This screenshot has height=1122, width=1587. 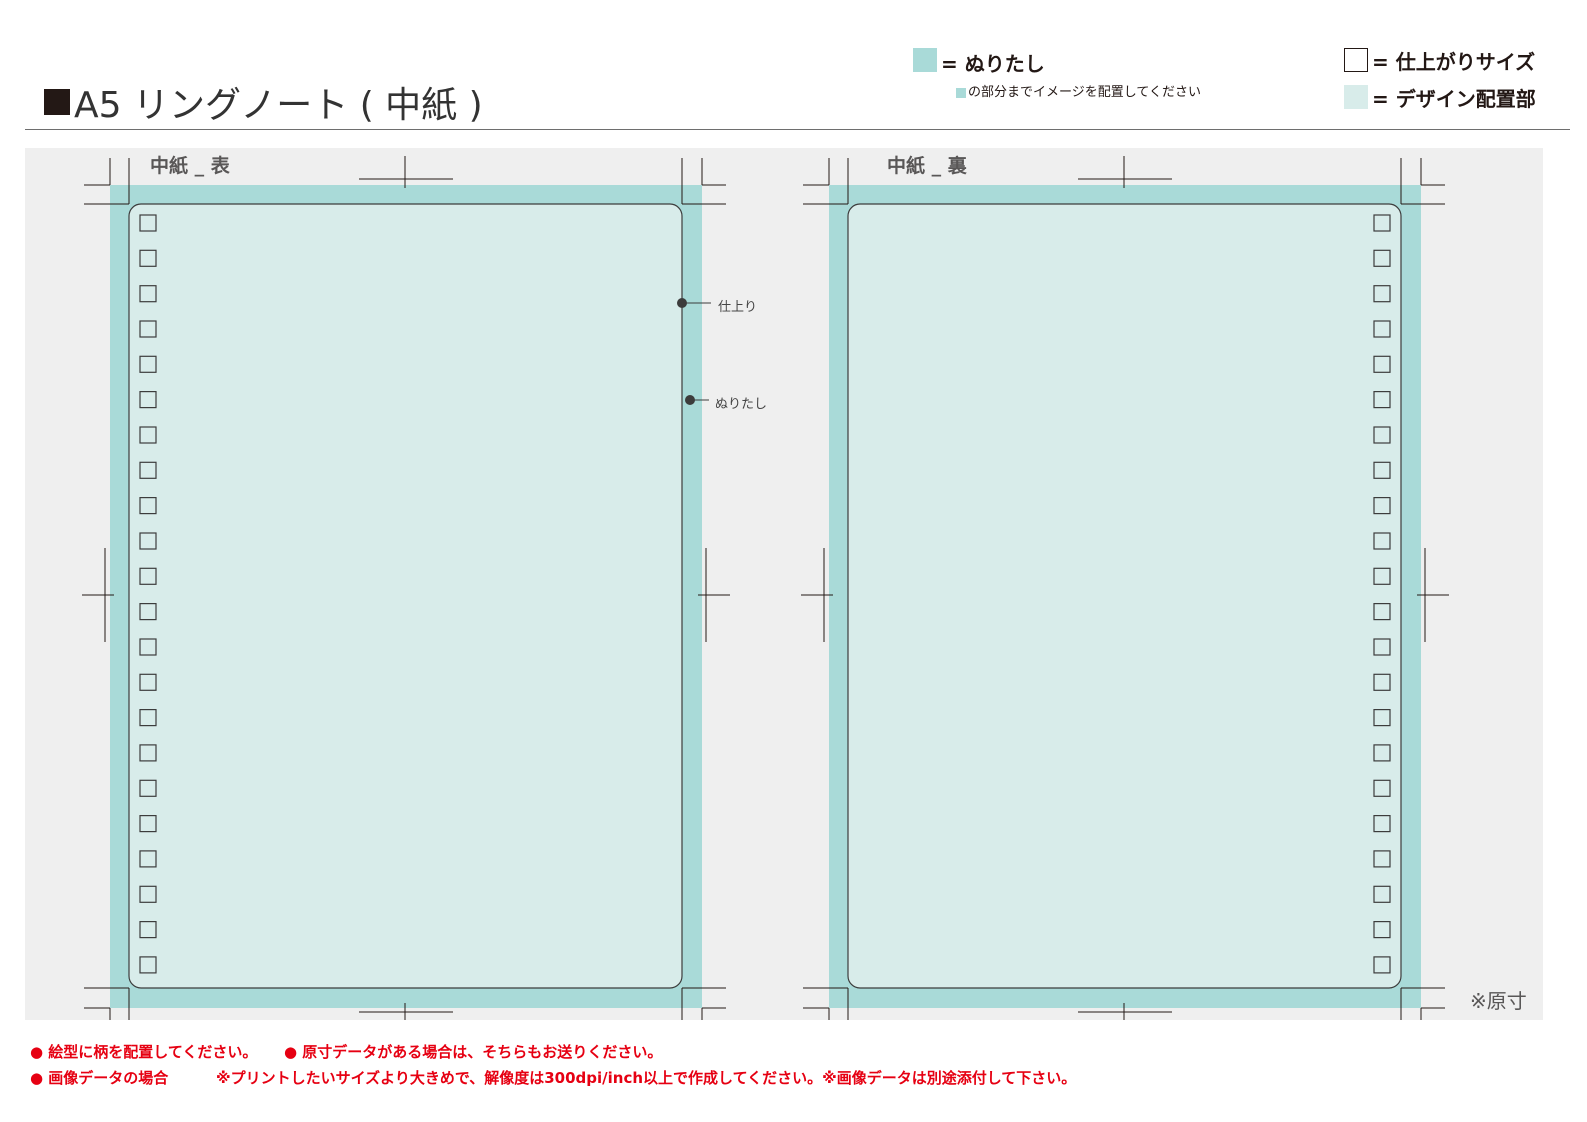 What do you see at coordinates (57, 102) in the screenshot?
I see `square-bullet-icon` at bounding box center [57, 102].